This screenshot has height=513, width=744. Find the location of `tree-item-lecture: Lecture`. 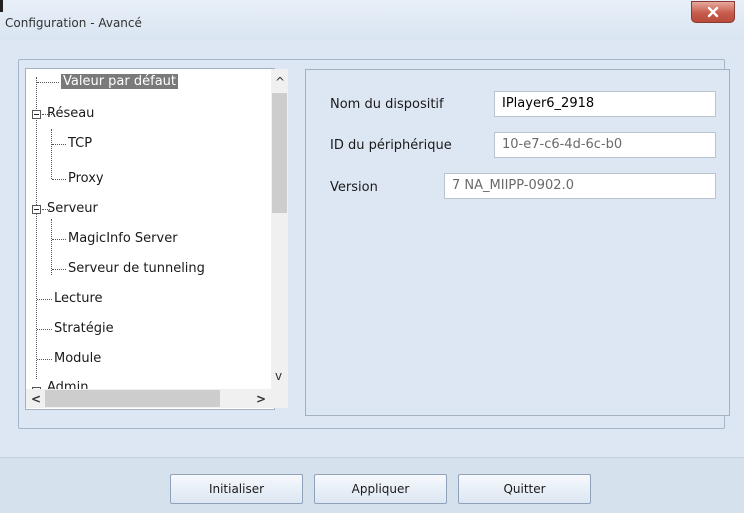

tree-item-lecture: Lecture is located at coordinates (78, 299).